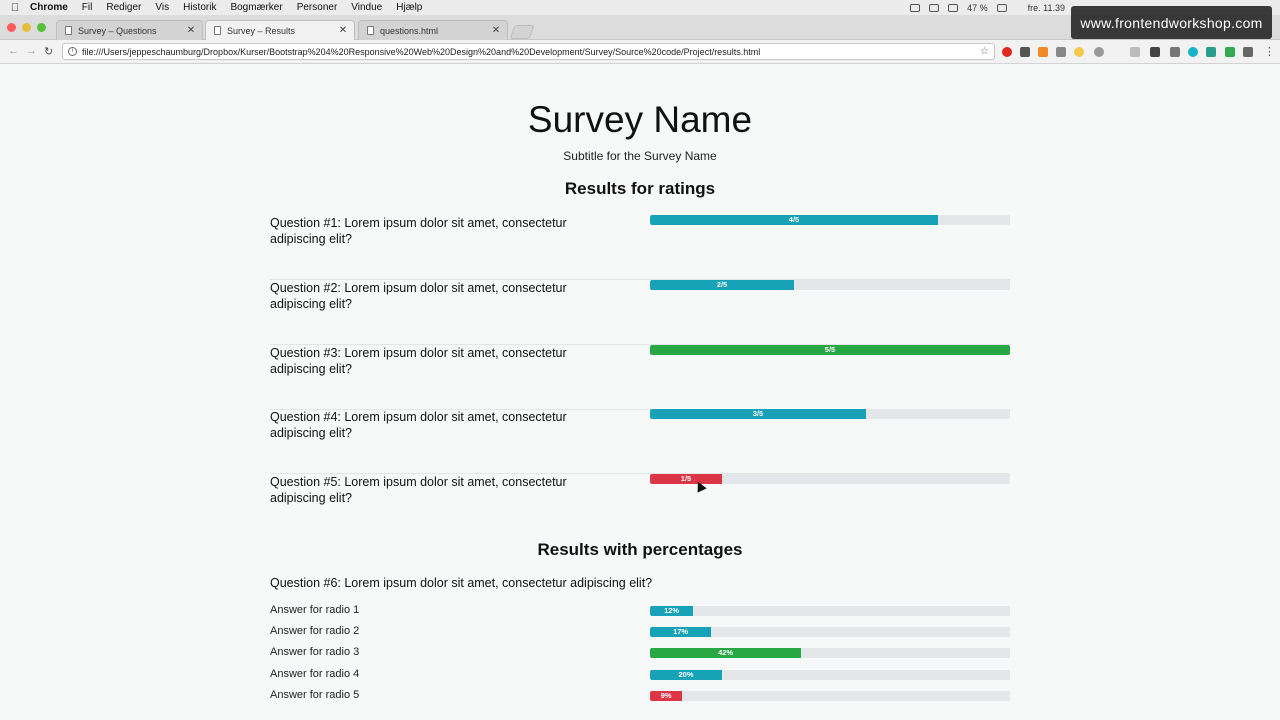 This screenshot has height=720, width=1280. Describe the element at coordinates (162, 7) in the screenshot. I see `menu-vis: Vis` at that location.